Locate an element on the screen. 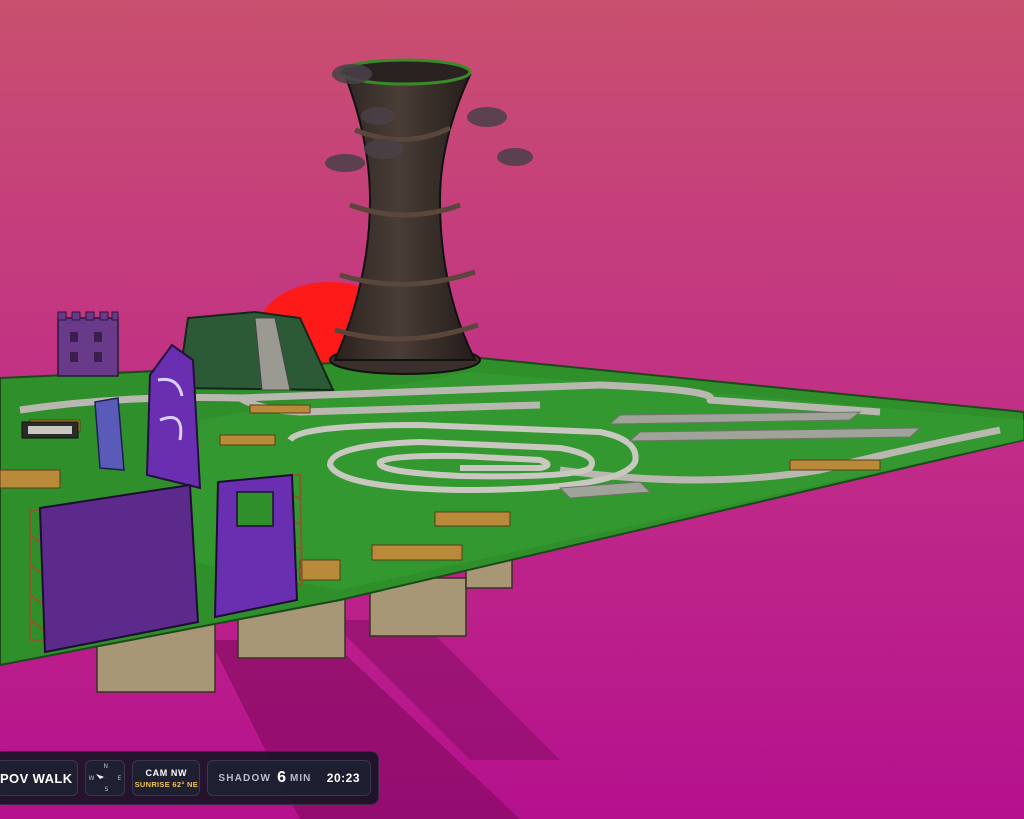 This screenshot has width=1024, height=819. sun-position-label: SUNRISE 62° NE is located at coordinates (166, 784).